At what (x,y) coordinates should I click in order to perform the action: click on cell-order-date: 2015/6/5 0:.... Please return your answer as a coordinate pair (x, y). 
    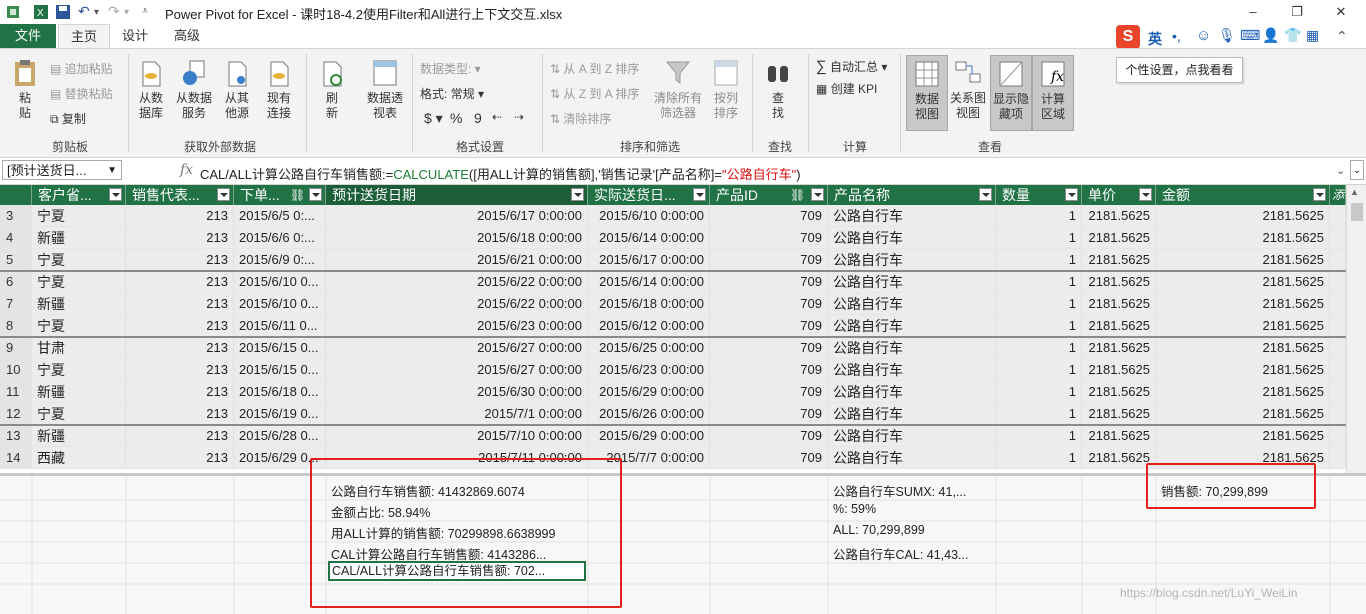
    Looking at the image, I should click on (280, 216).